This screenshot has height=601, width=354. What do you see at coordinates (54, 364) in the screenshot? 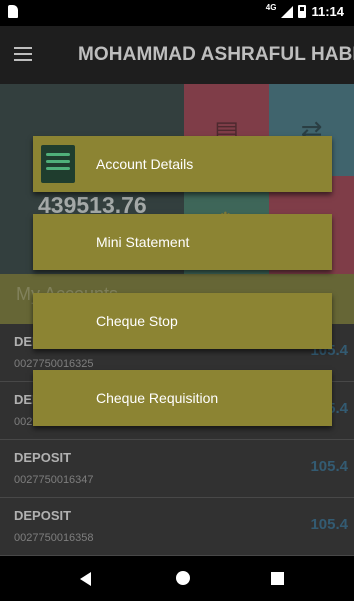
I see `account-number: 0027750016325` at bounding box center [54, 364].